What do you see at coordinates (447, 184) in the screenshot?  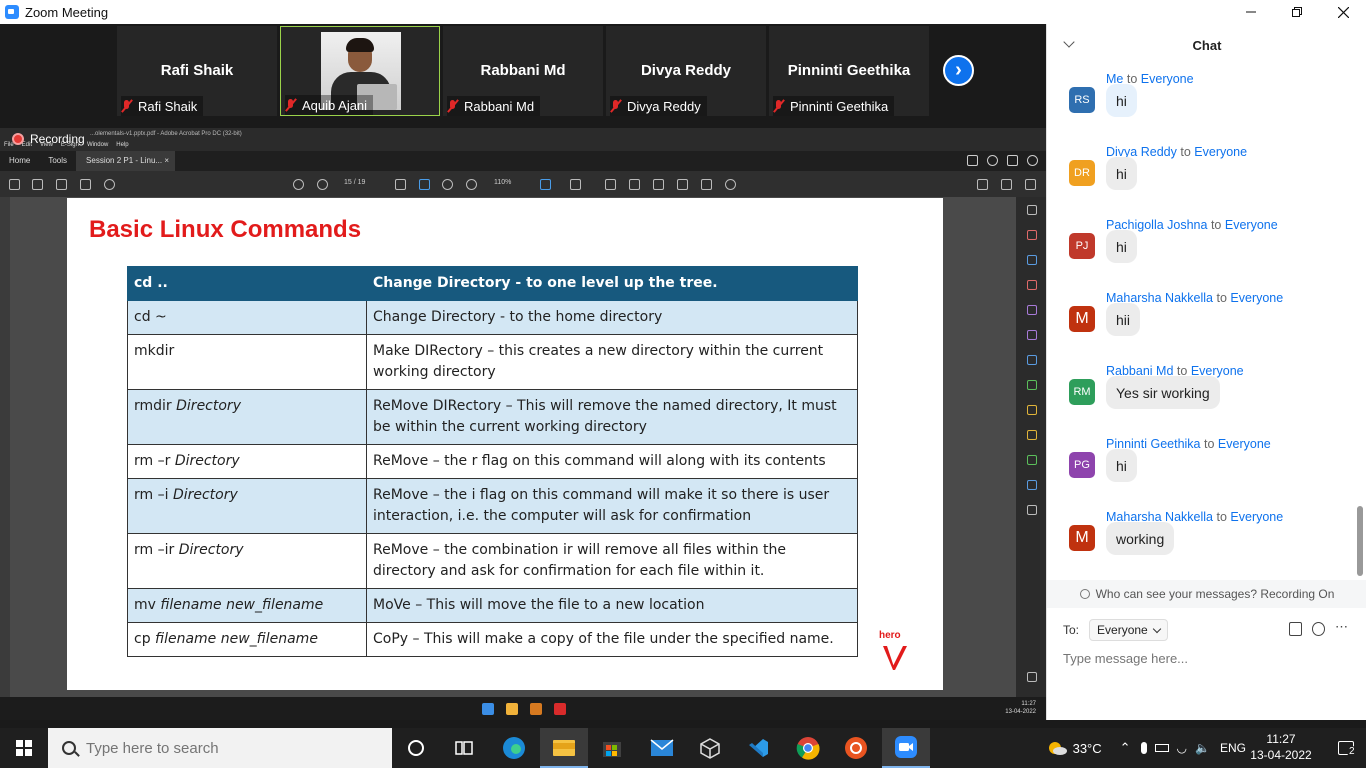 I see `zoom-out-icon` at bounding box center [447, 184].